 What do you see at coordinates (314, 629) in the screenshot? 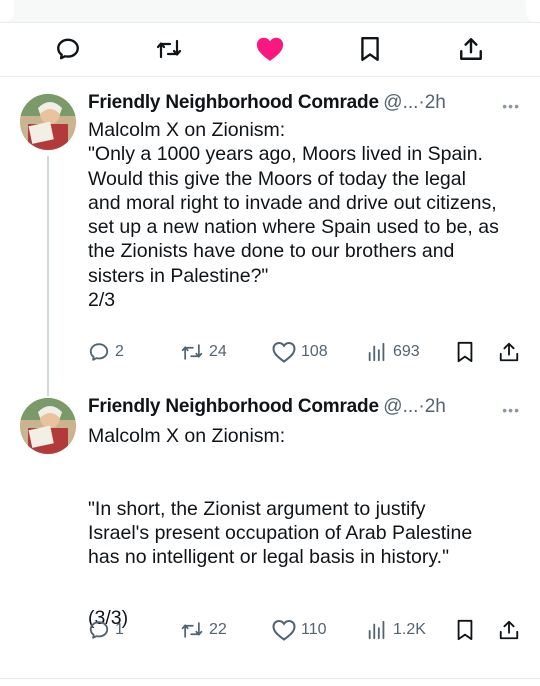
I see `like-count: 110` at bounding box center [314, 629].